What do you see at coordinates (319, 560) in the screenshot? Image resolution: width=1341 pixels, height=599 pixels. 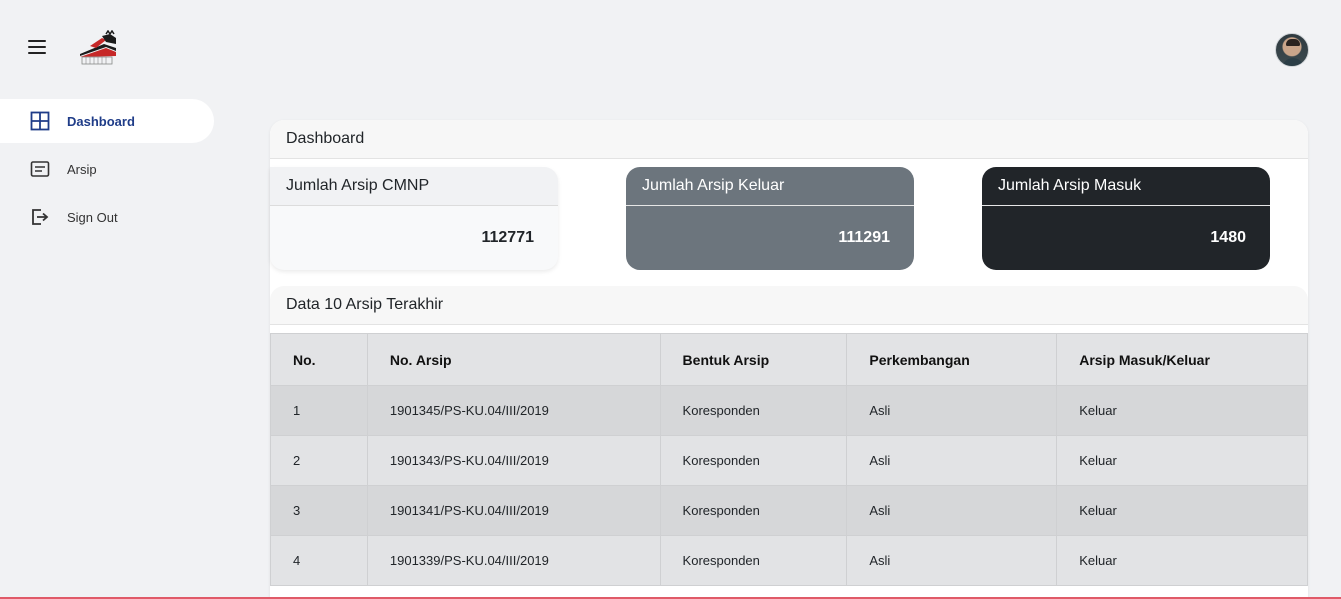 I see `table-cell: 4` at bounding box center [319, 560].